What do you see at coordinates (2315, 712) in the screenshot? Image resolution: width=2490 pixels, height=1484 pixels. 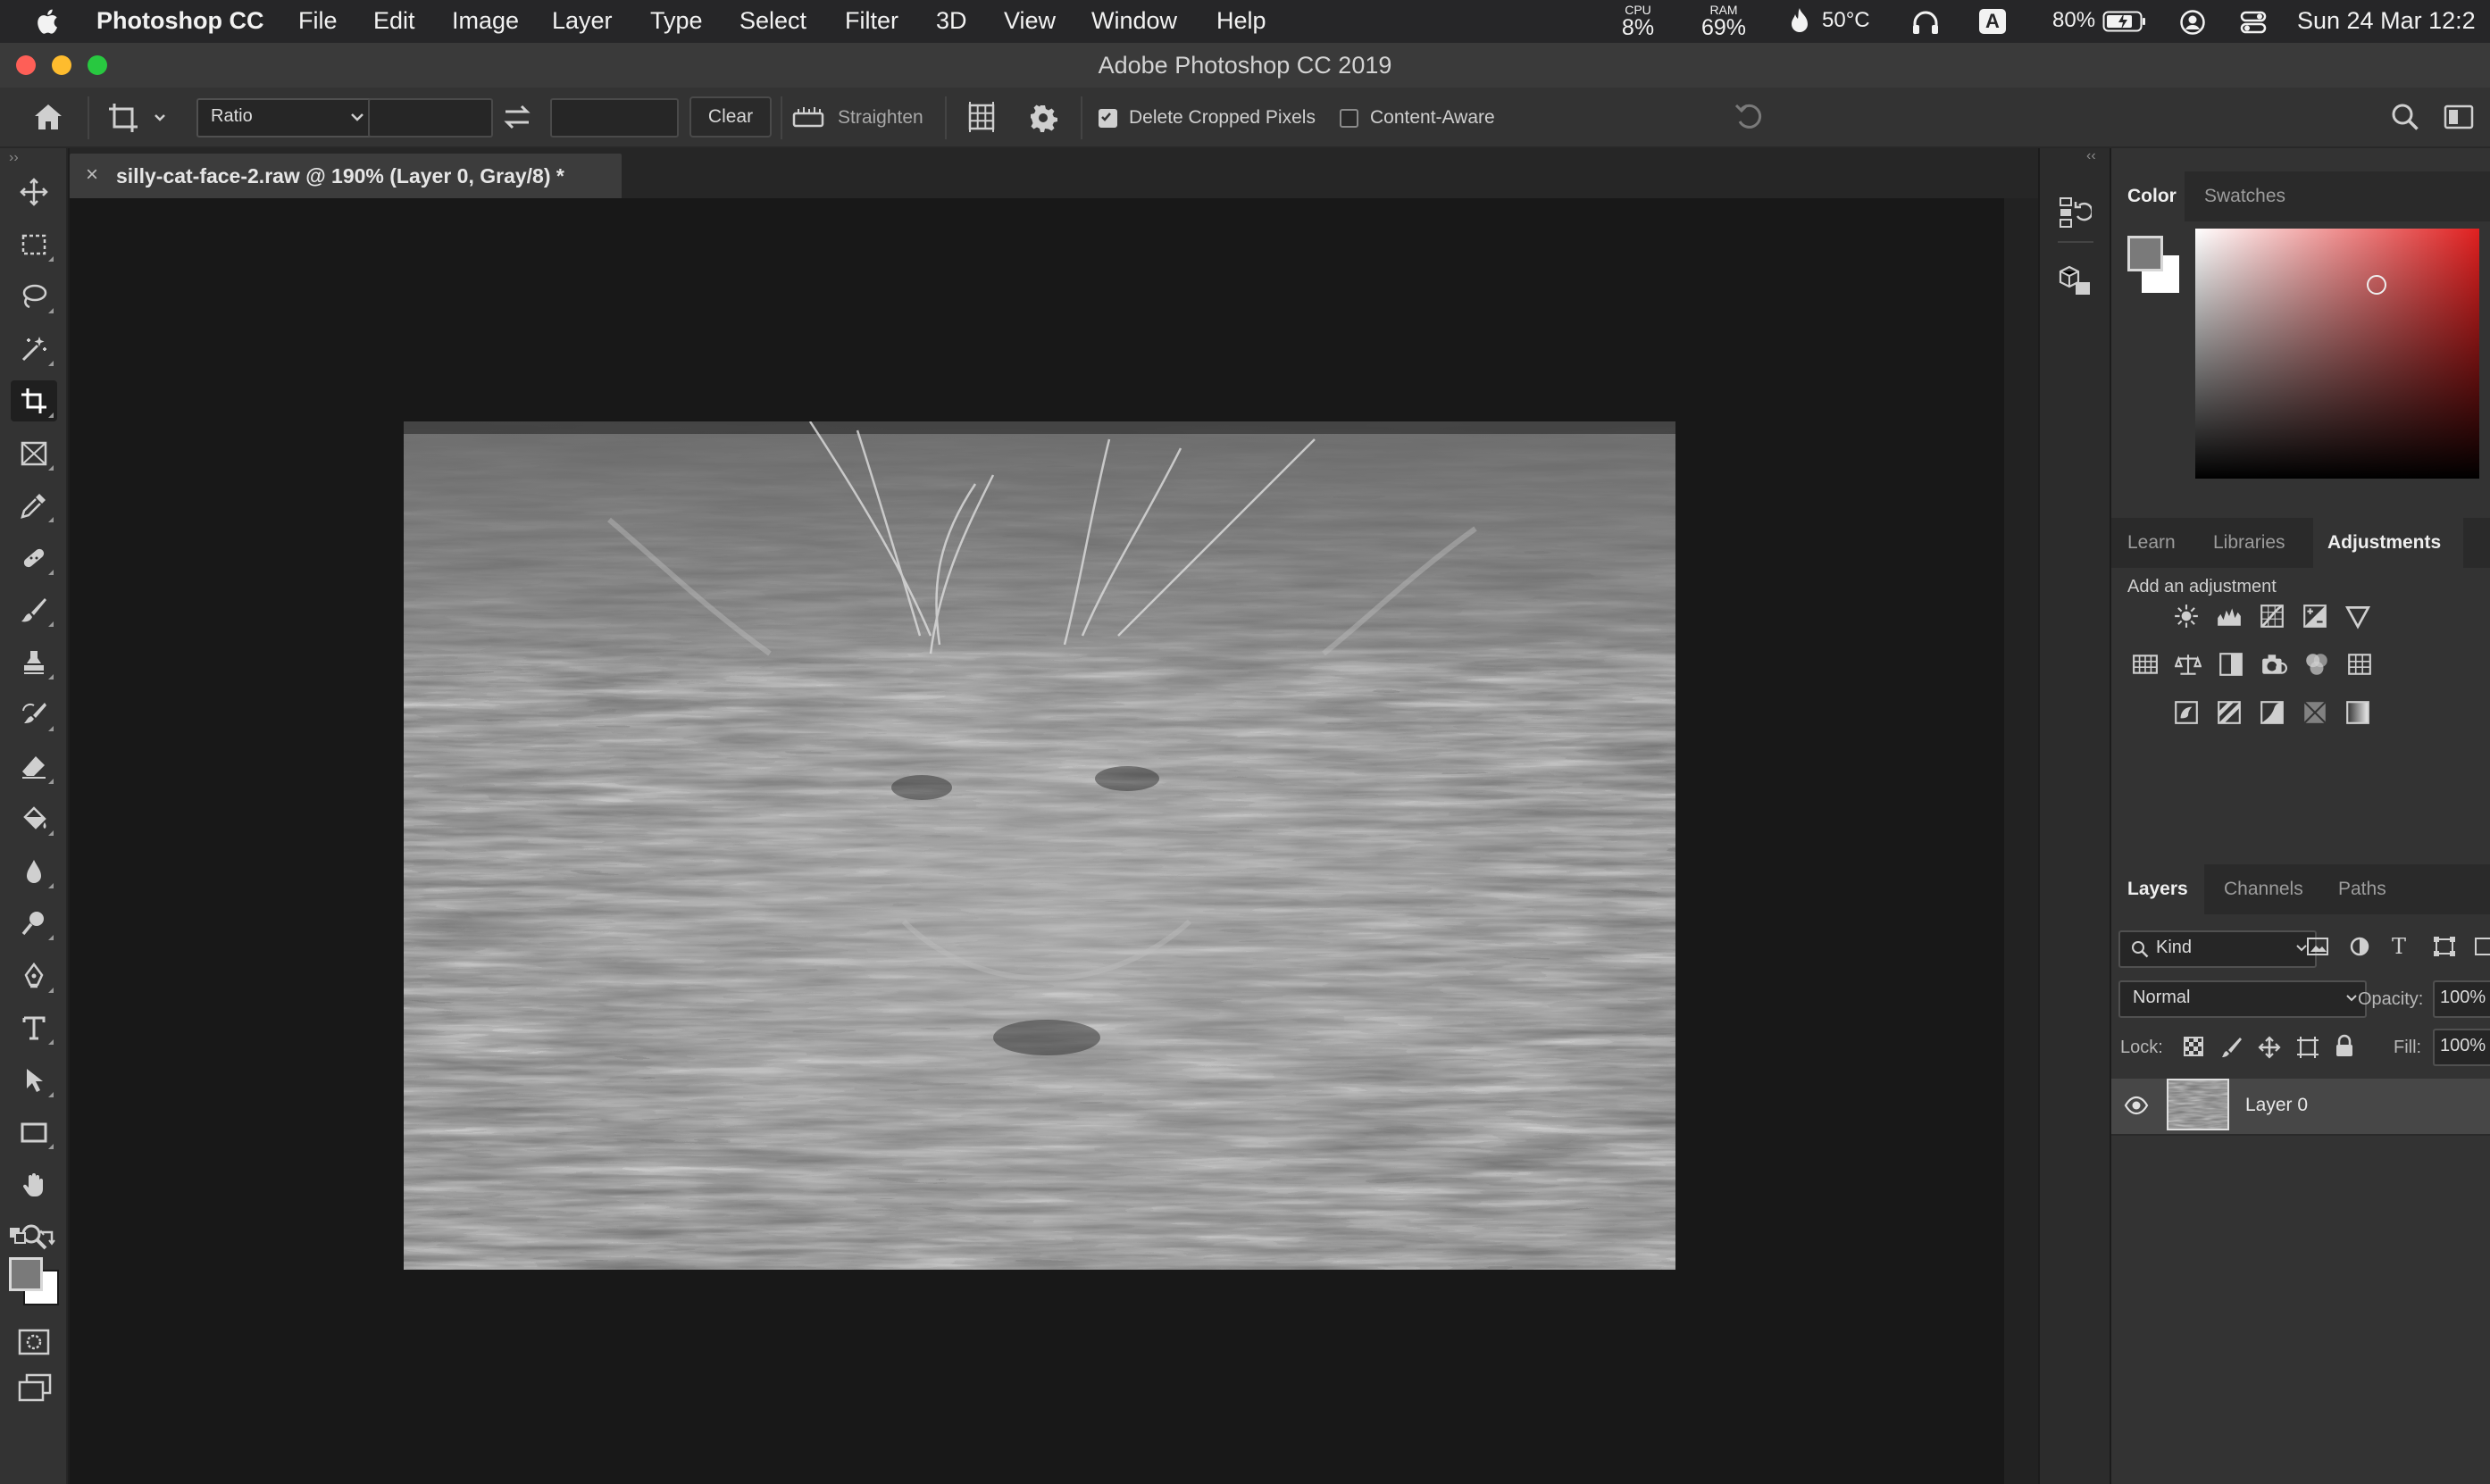 I see `selective-color-adjustment-button` at bounding box center [2315, 712].